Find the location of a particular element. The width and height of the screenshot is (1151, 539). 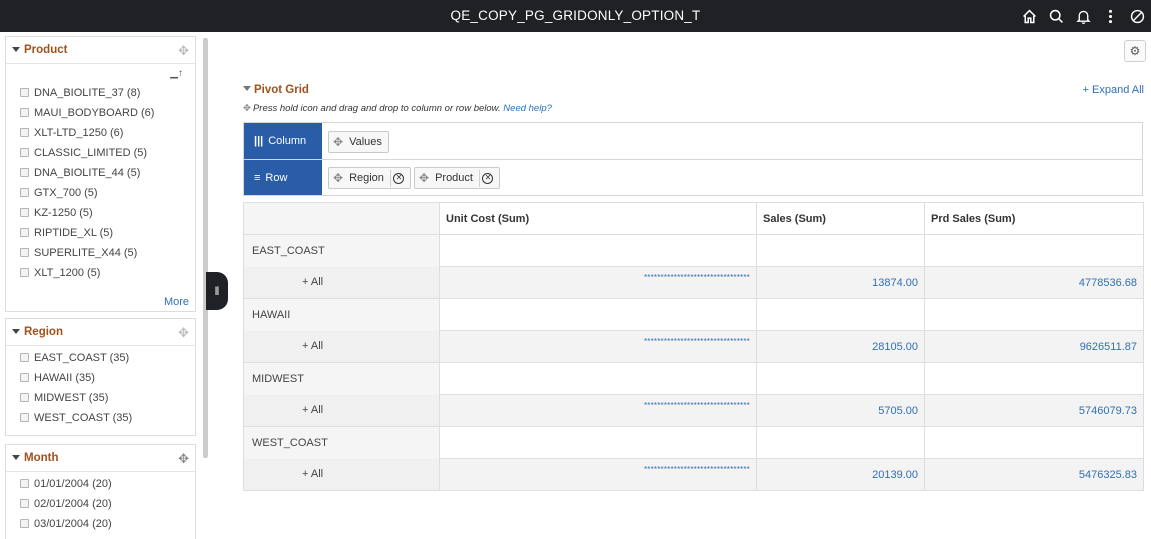

cell-sales: 28105.00 is located at coordinates (840, 346).